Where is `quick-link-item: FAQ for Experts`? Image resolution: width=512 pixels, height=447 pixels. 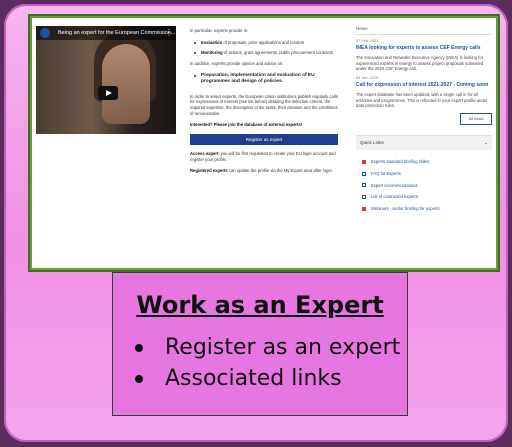
quick-link-item: FAQ for Experts is located at coordinates (424, 174).